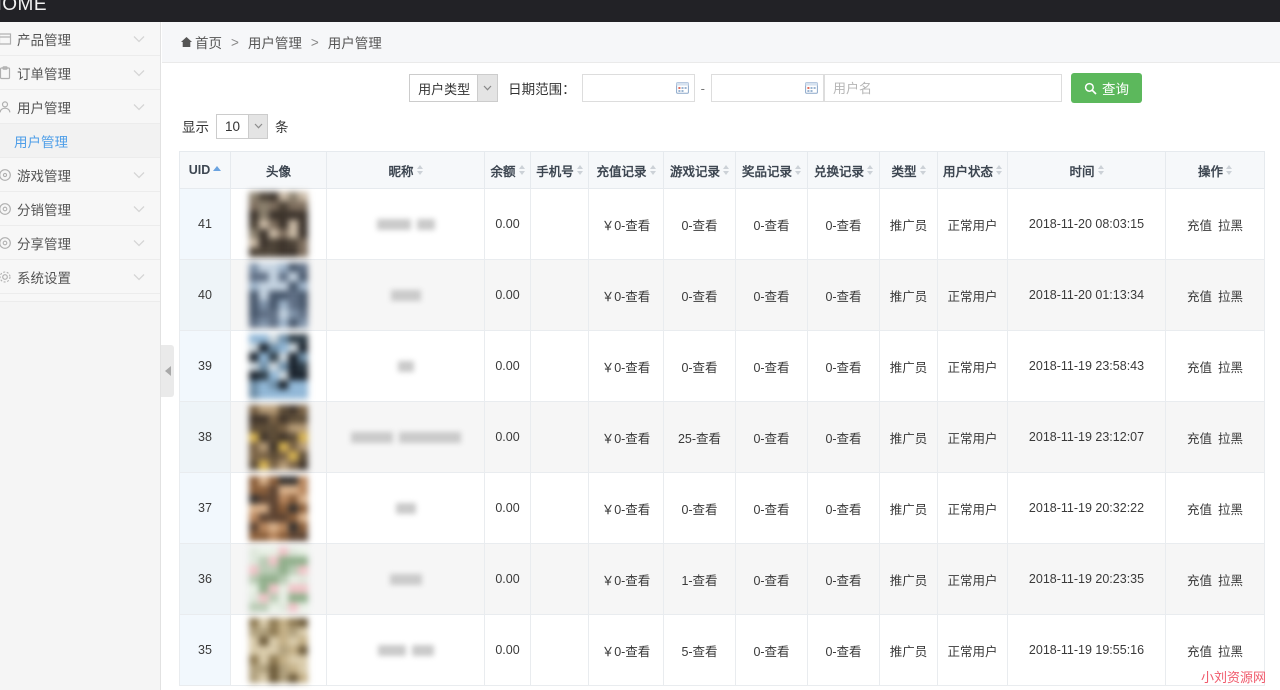 The width and height of the screenshot is (1280, 690). Describe the element at coordinates (626, 170) in the screenshot. I see `column-header-recharge-records: 充值记录` at that location.